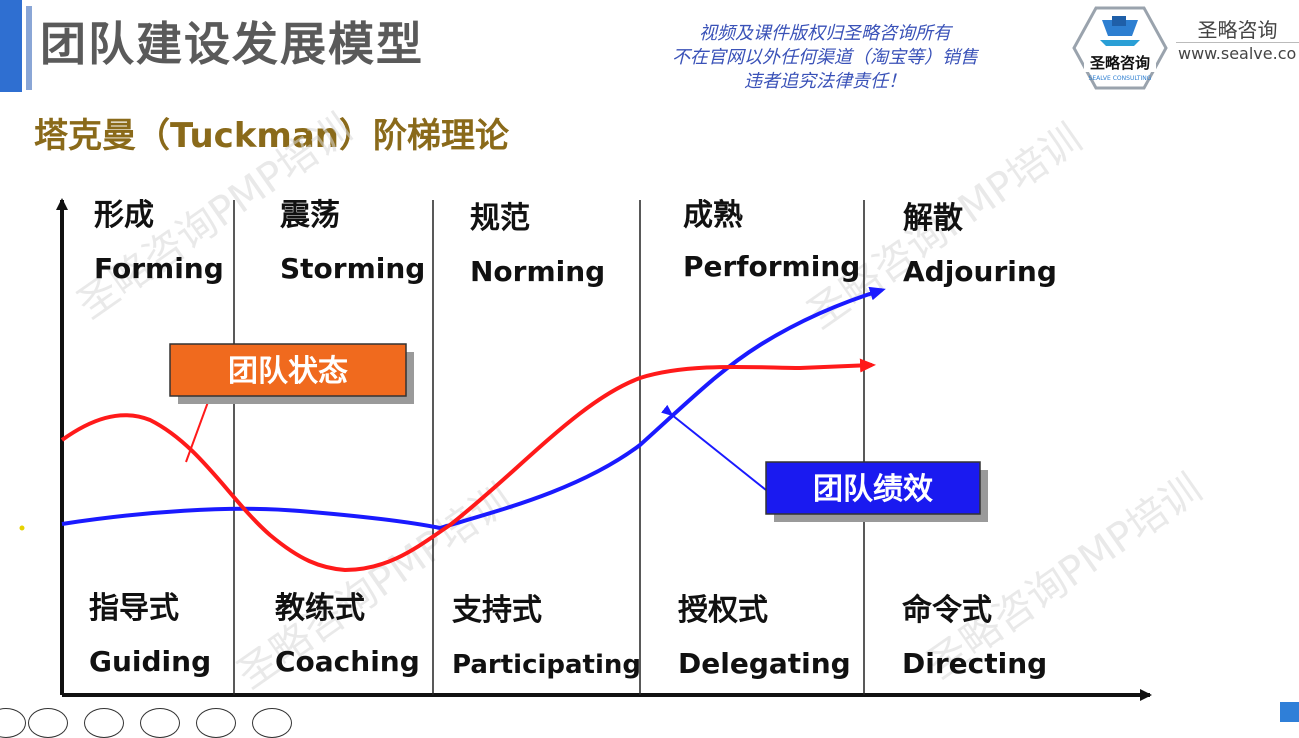  What do you see at coordinates (104, 723) in the screenshot?
I see `toolbar-pen-button` at bounding box center [104, 723].